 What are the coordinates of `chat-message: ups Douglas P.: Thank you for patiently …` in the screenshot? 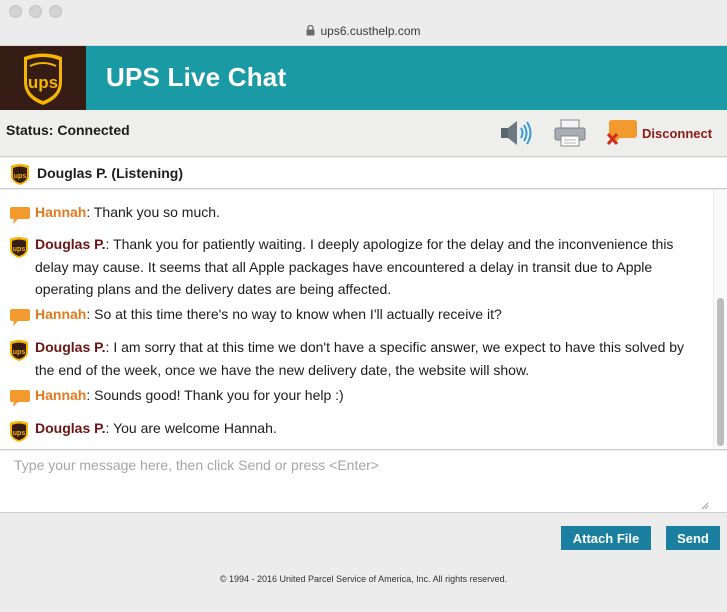 It's located at (350, 267).